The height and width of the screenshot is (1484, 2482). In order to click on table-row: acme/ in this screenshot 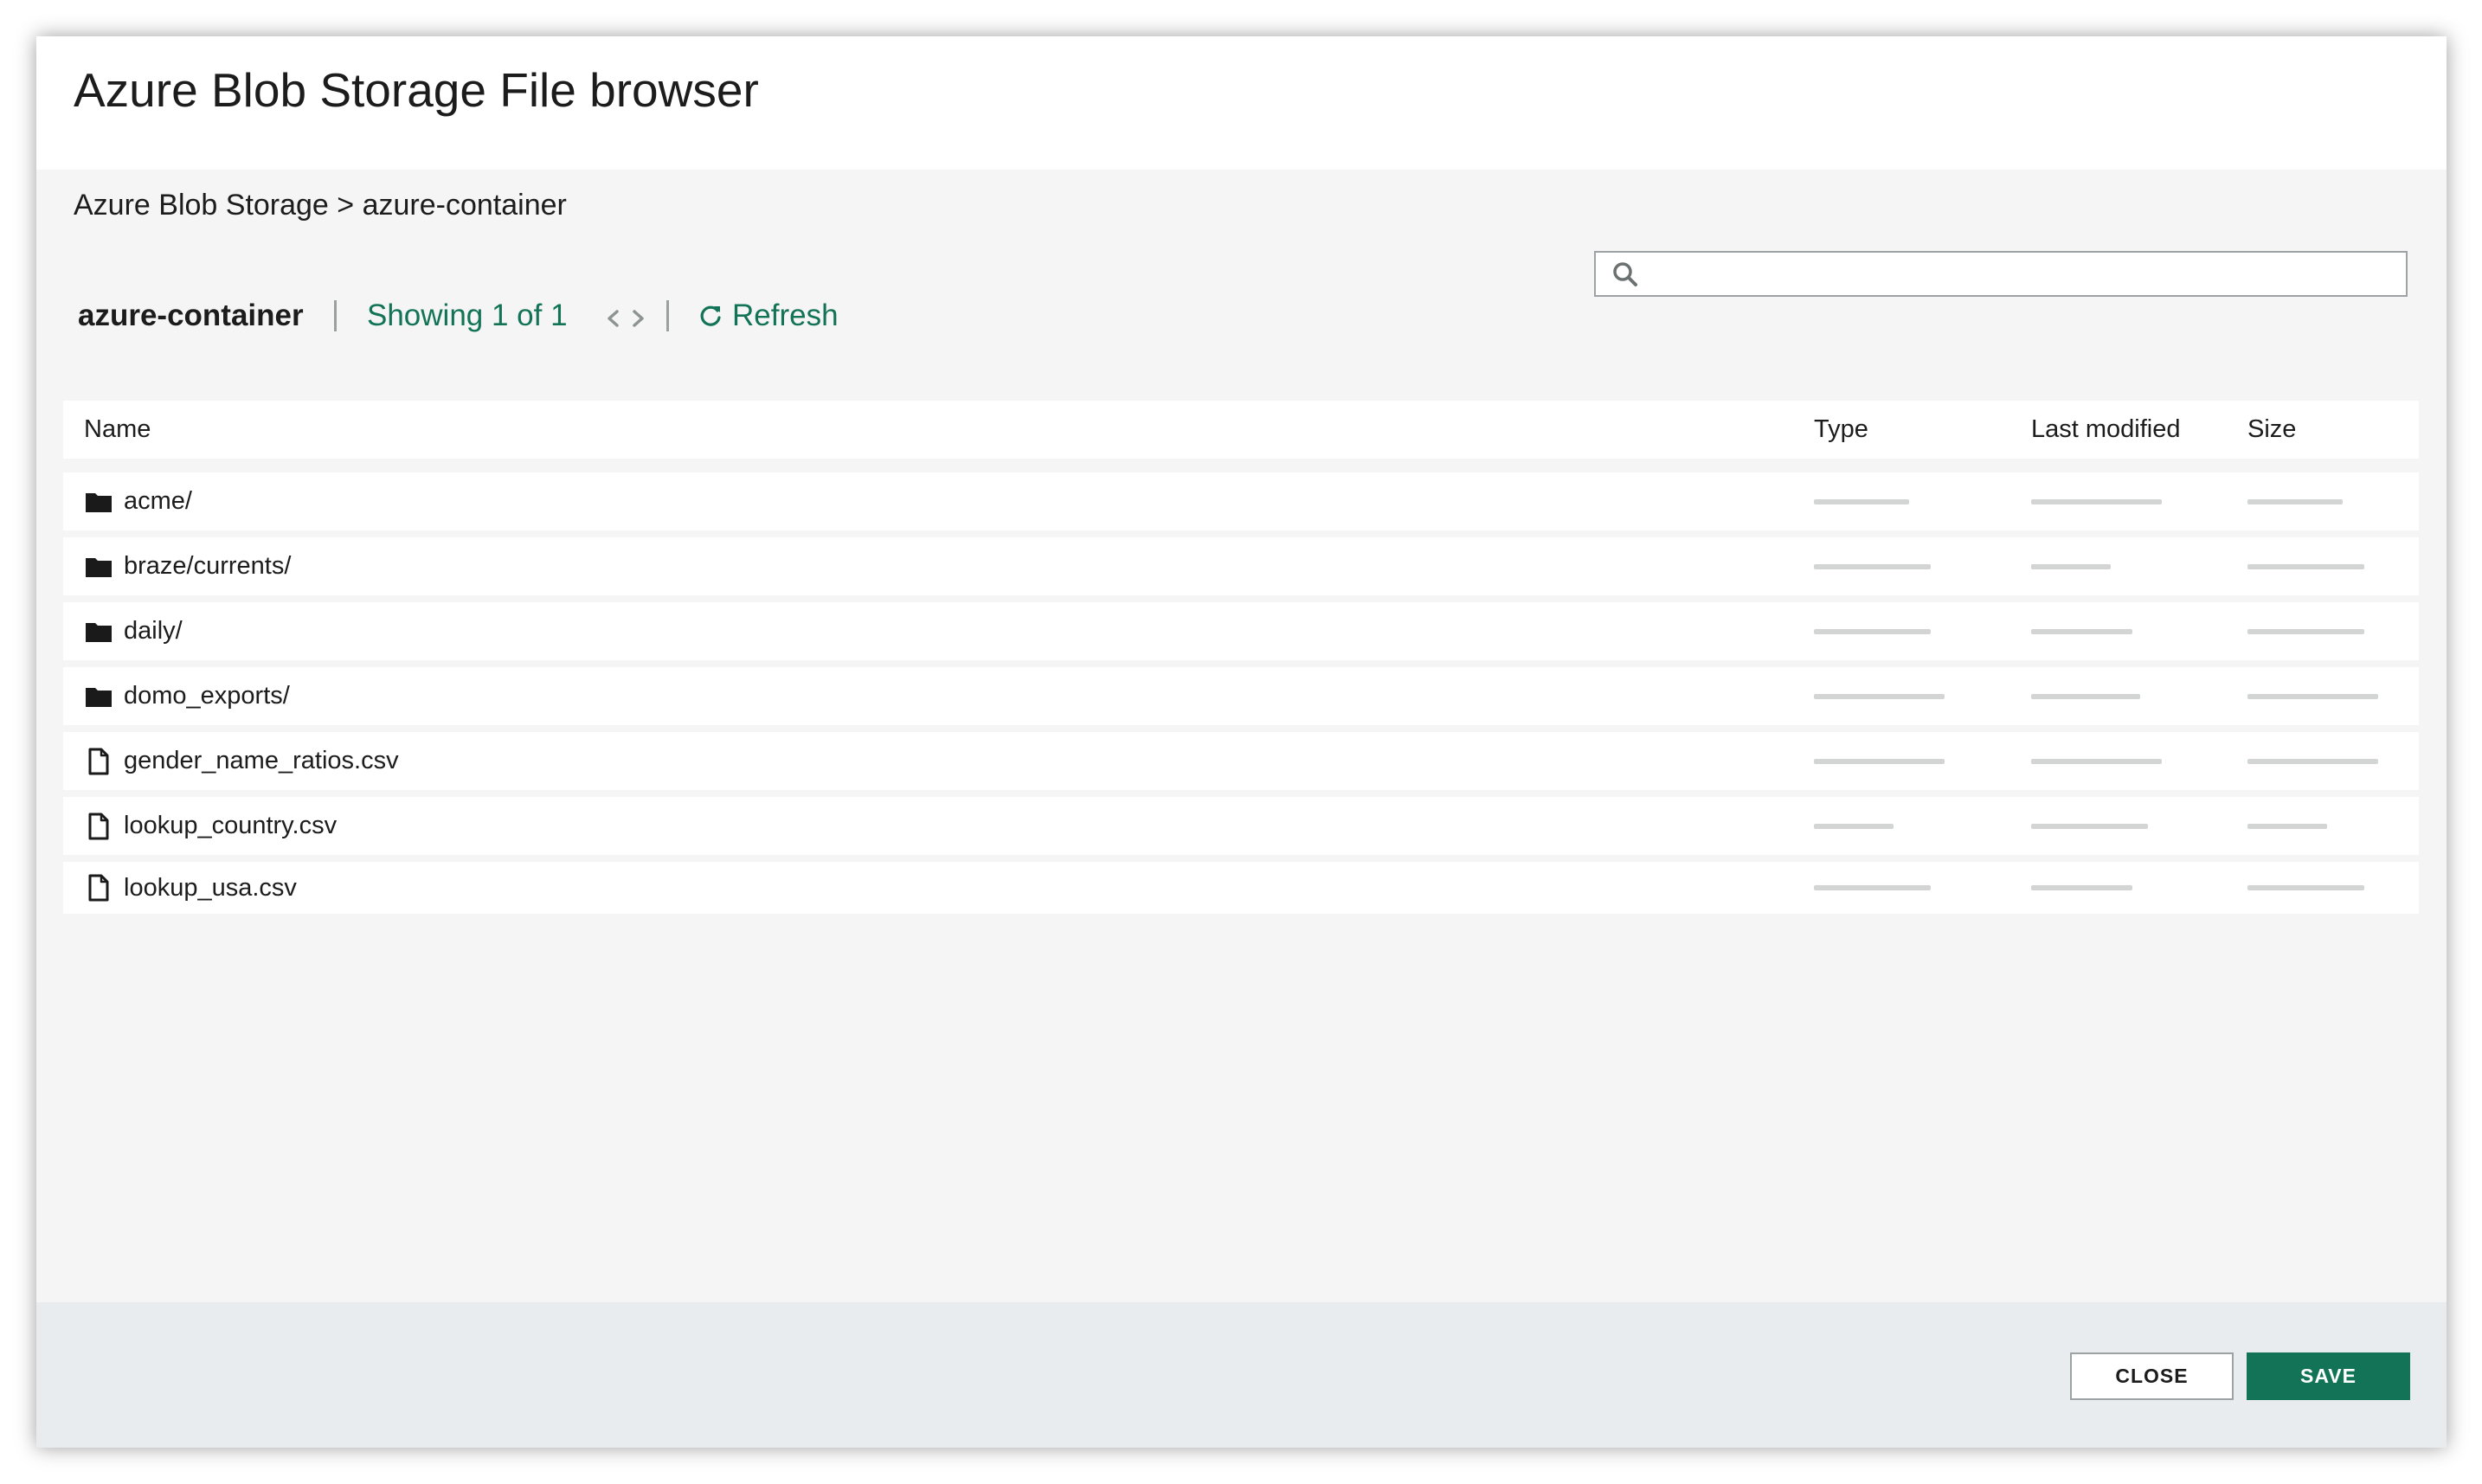, I will do `click(1241, 501)`.